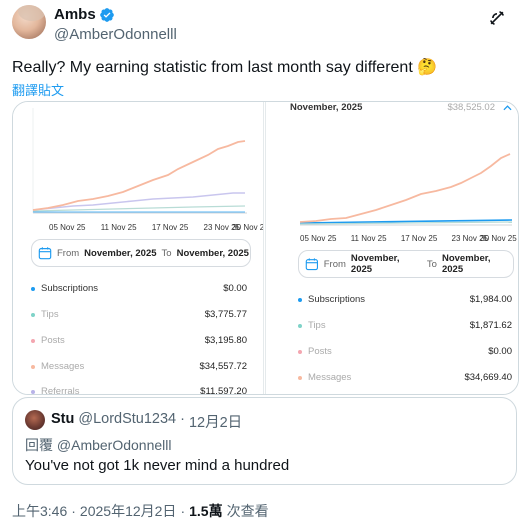 The height and width of the screenshot is (529, 527). Describe the element at coordinates (405, 351) in the screenshot. I see `earnings-row: Posts $0.00` at that location.